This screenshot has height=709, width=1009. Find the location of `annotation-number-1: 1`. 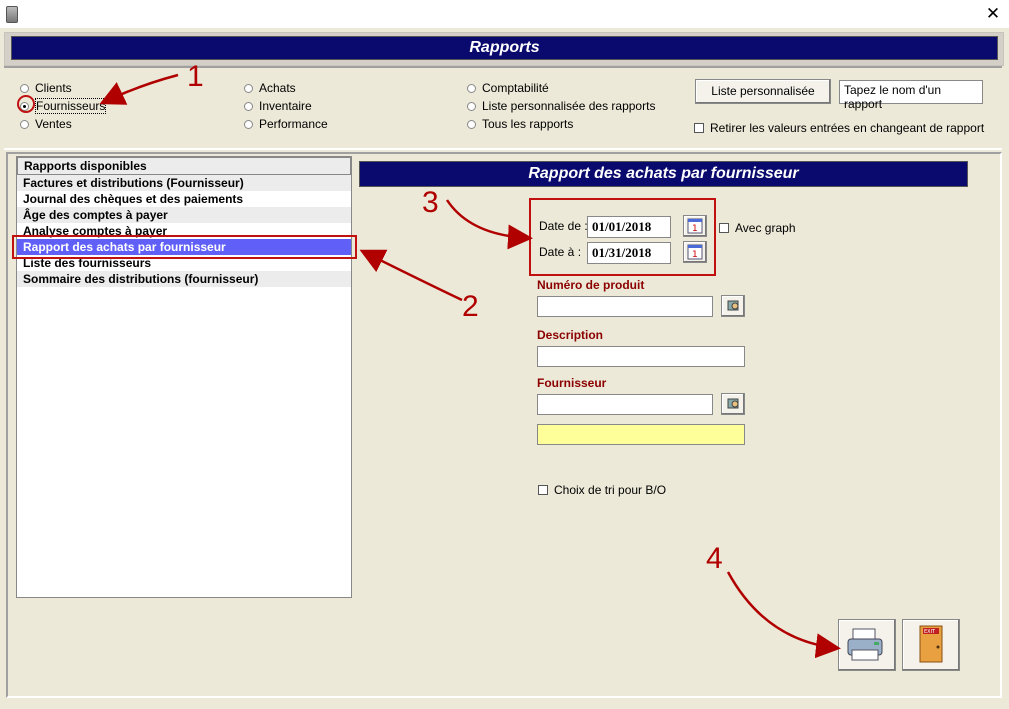

annotation-number-1: 1 is located at coordinates (195, 76).